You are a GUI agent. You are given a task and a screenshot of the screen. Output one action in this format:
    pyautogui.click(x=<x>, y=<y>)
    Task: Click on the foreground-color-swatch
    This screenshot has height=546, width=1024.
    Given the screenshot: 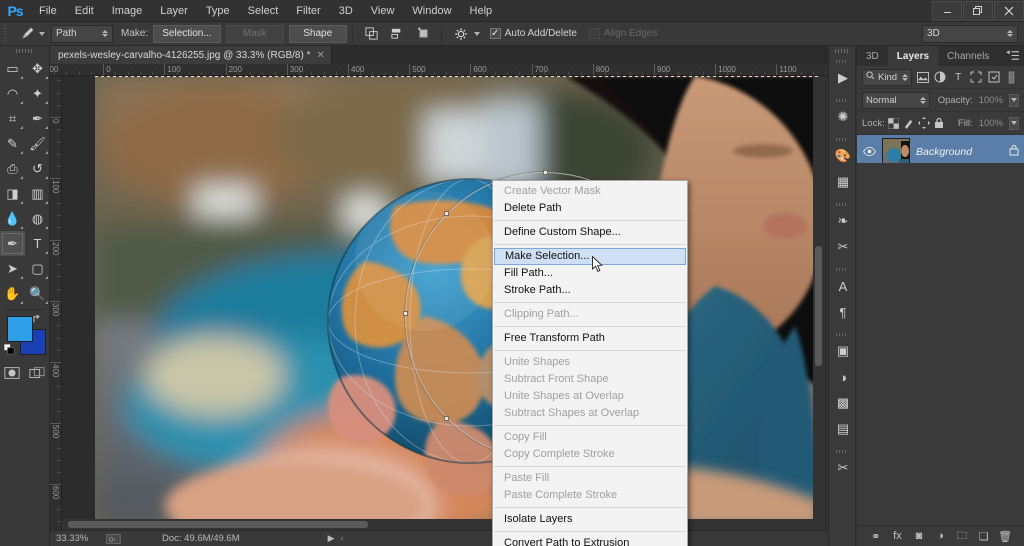 What is the action you would take?
    pyautogui.click(x=20, y=329)
    